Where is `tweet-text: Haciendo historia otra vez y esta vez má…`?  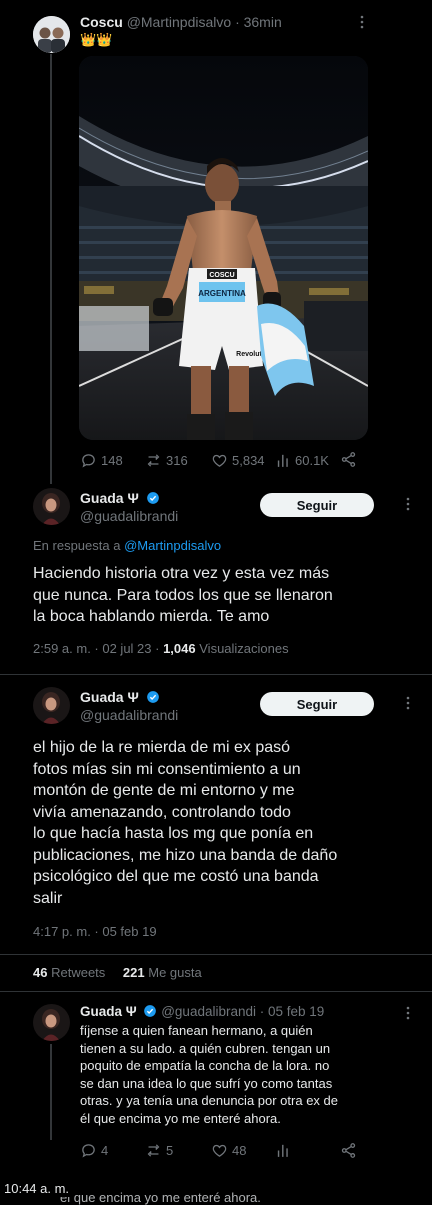 tweet-text: Haciendo historia otra vez y esta vez má… is located at coordinates (228, 595).